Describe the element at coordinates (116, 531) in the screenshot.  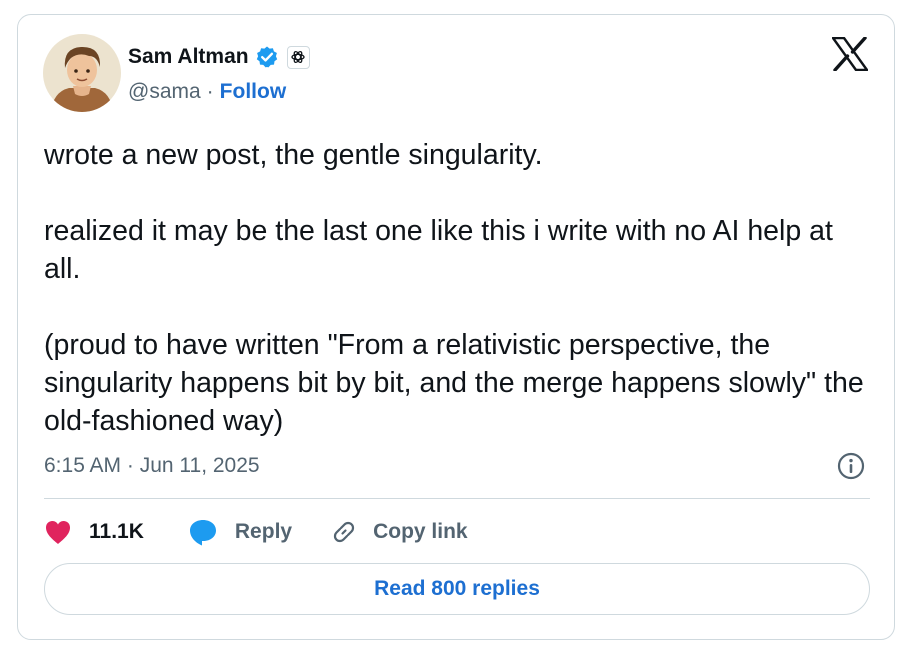
I see `like-count: 11.1K` at that location.